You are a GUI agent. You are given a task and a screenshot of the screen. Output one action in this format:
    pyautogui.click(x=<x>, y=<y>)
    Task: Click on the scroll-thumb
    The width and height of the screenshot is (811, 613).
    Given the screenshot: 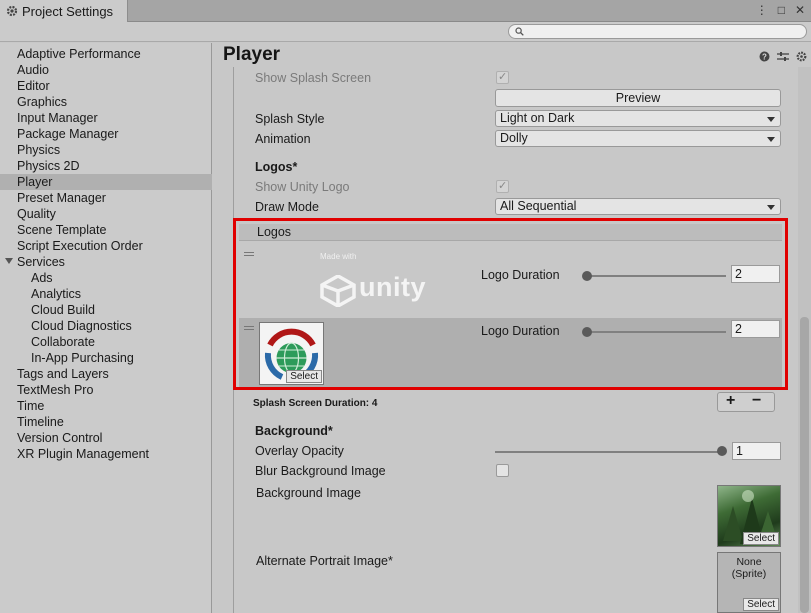 What is the action you would take?
    pyautogui.click(x=804, y=465)
    